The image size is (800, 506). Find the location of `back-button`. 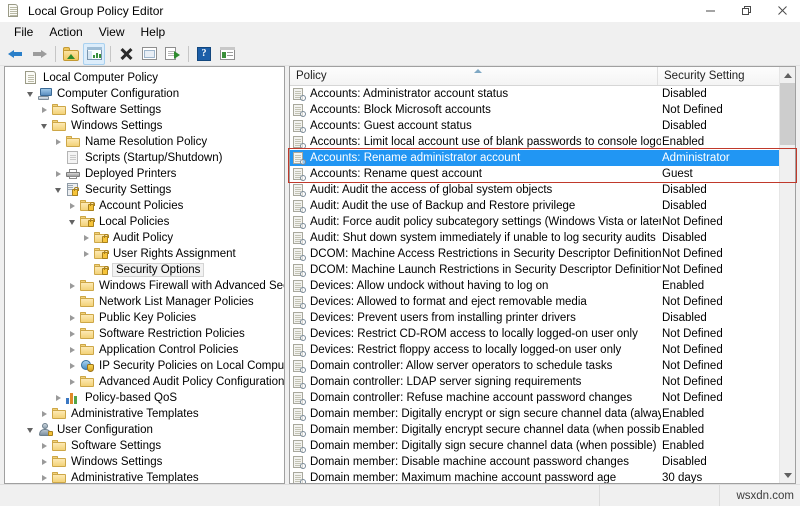

back-button is located at coordinates (16, 54).